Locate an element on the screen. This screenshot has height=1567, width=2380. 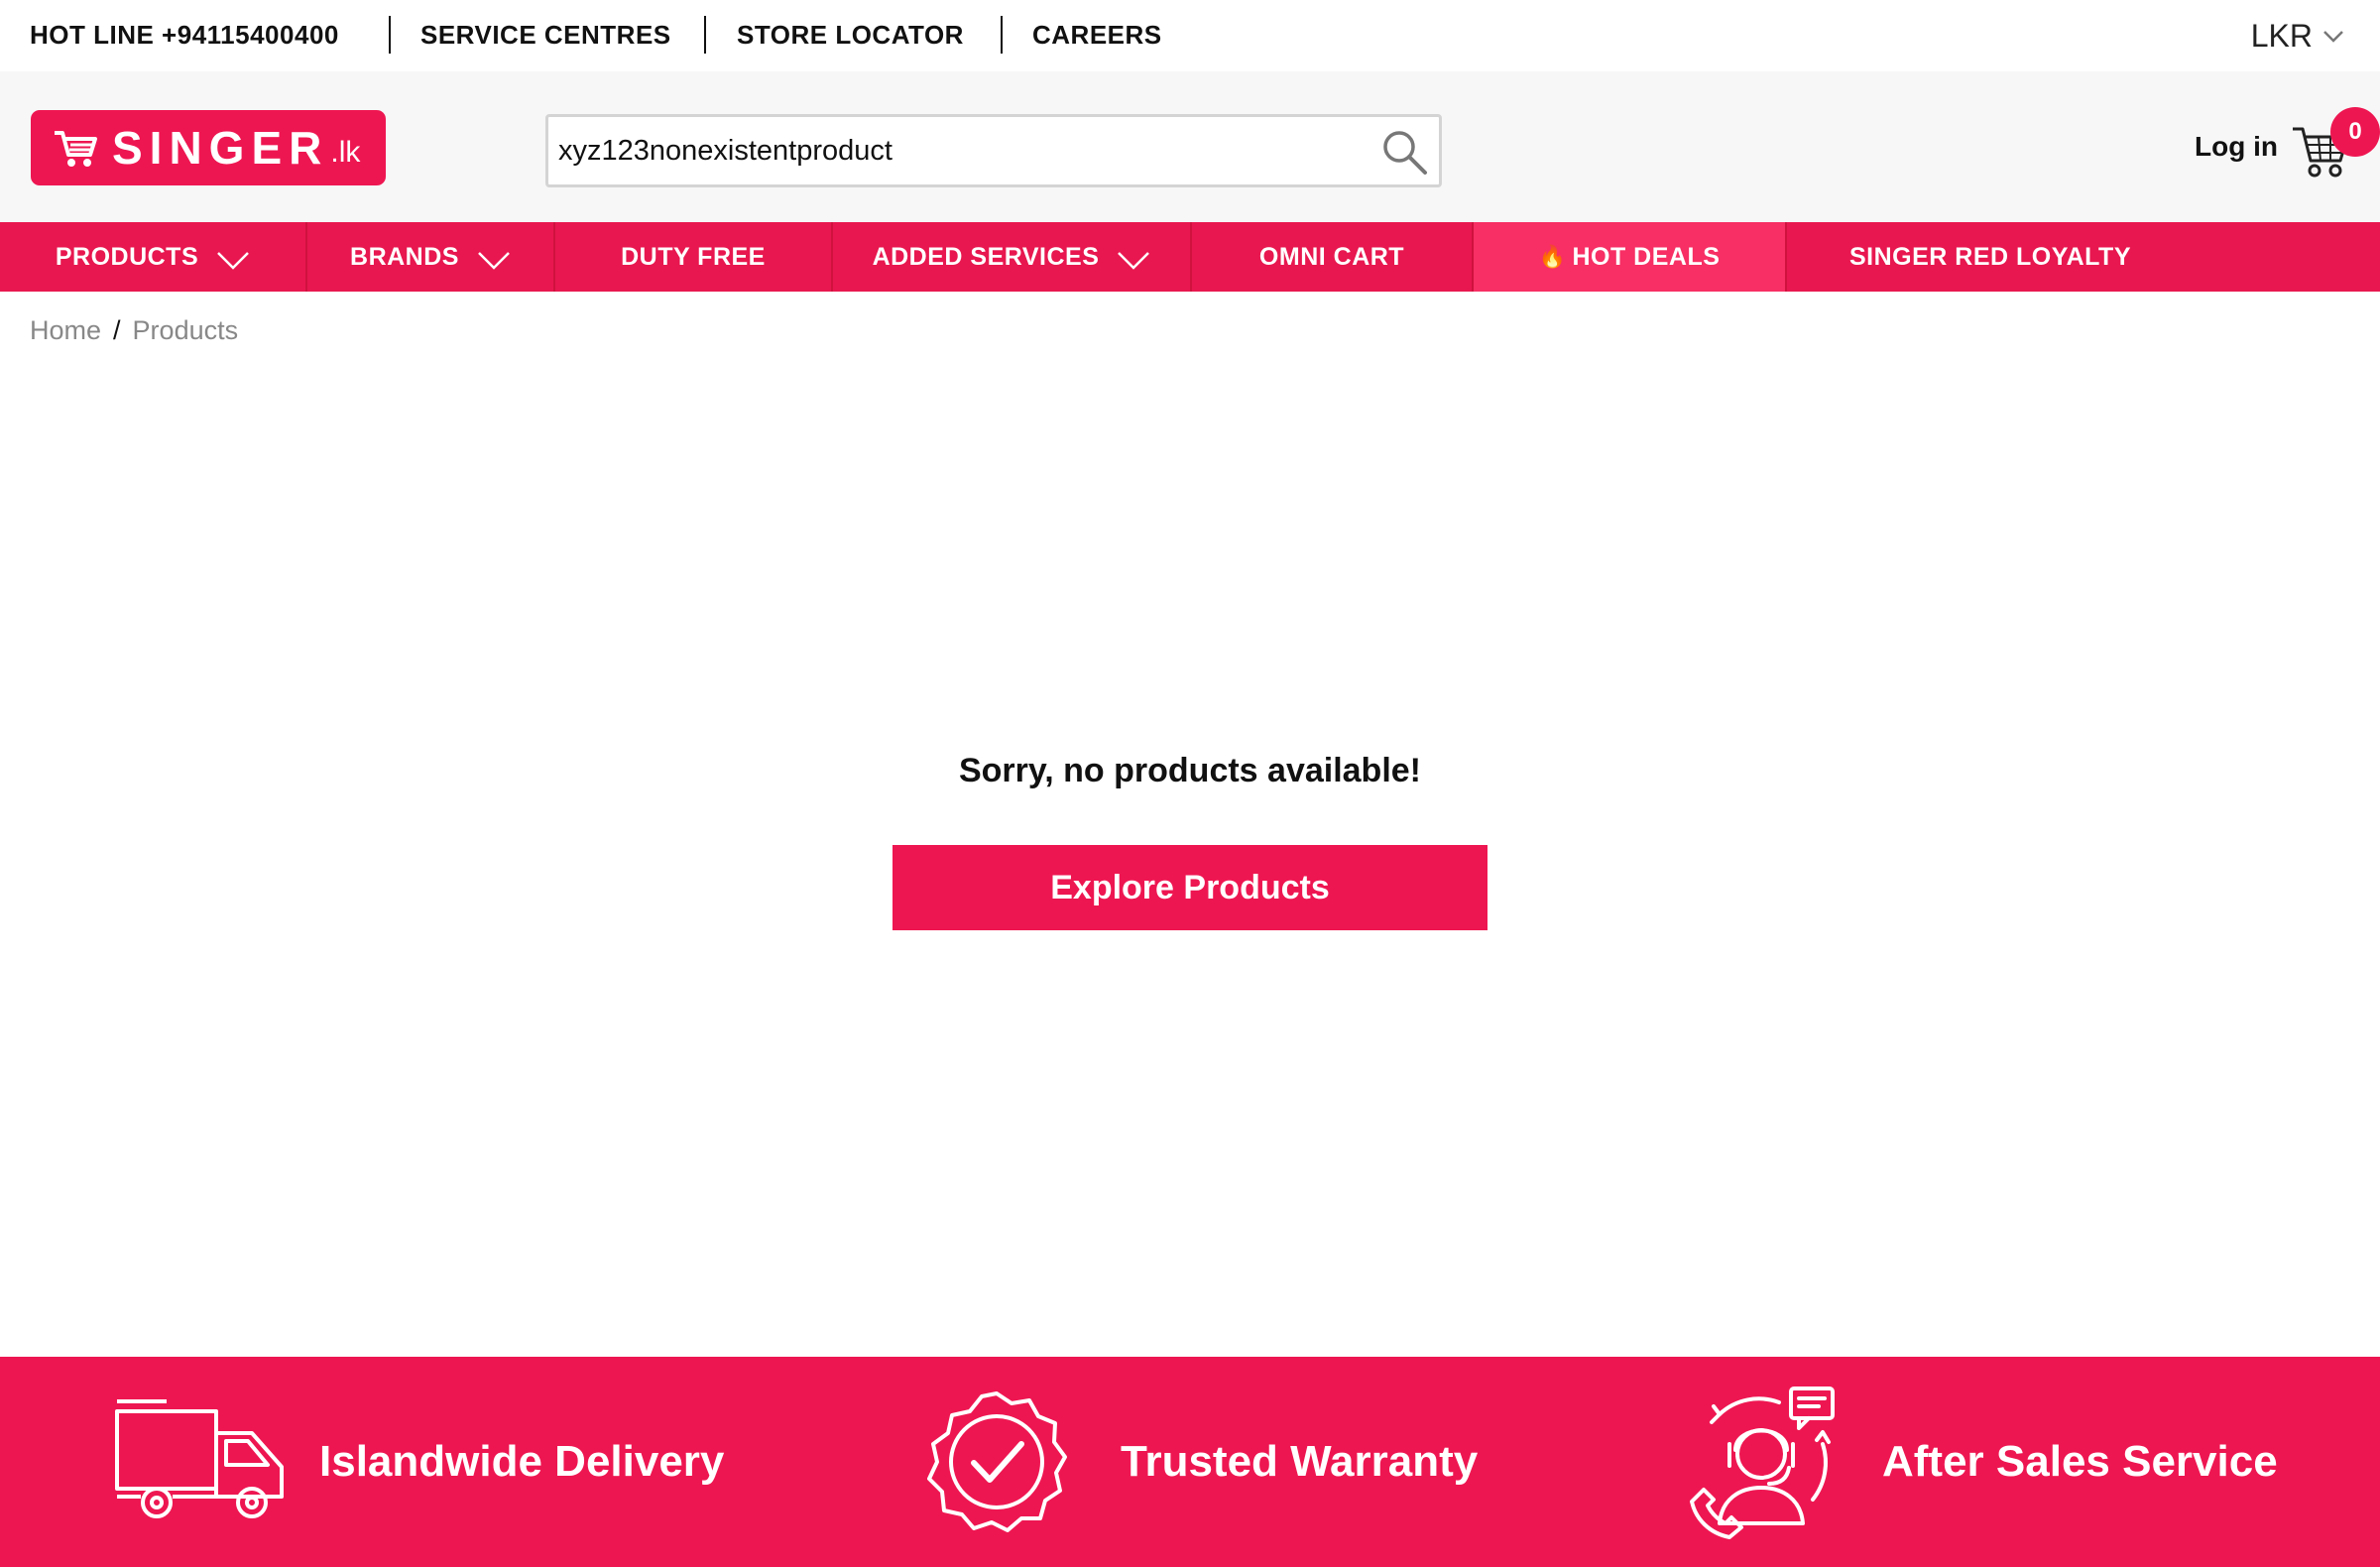
nav-item-label: OMNI CART is located at coordinates (1331, 256).